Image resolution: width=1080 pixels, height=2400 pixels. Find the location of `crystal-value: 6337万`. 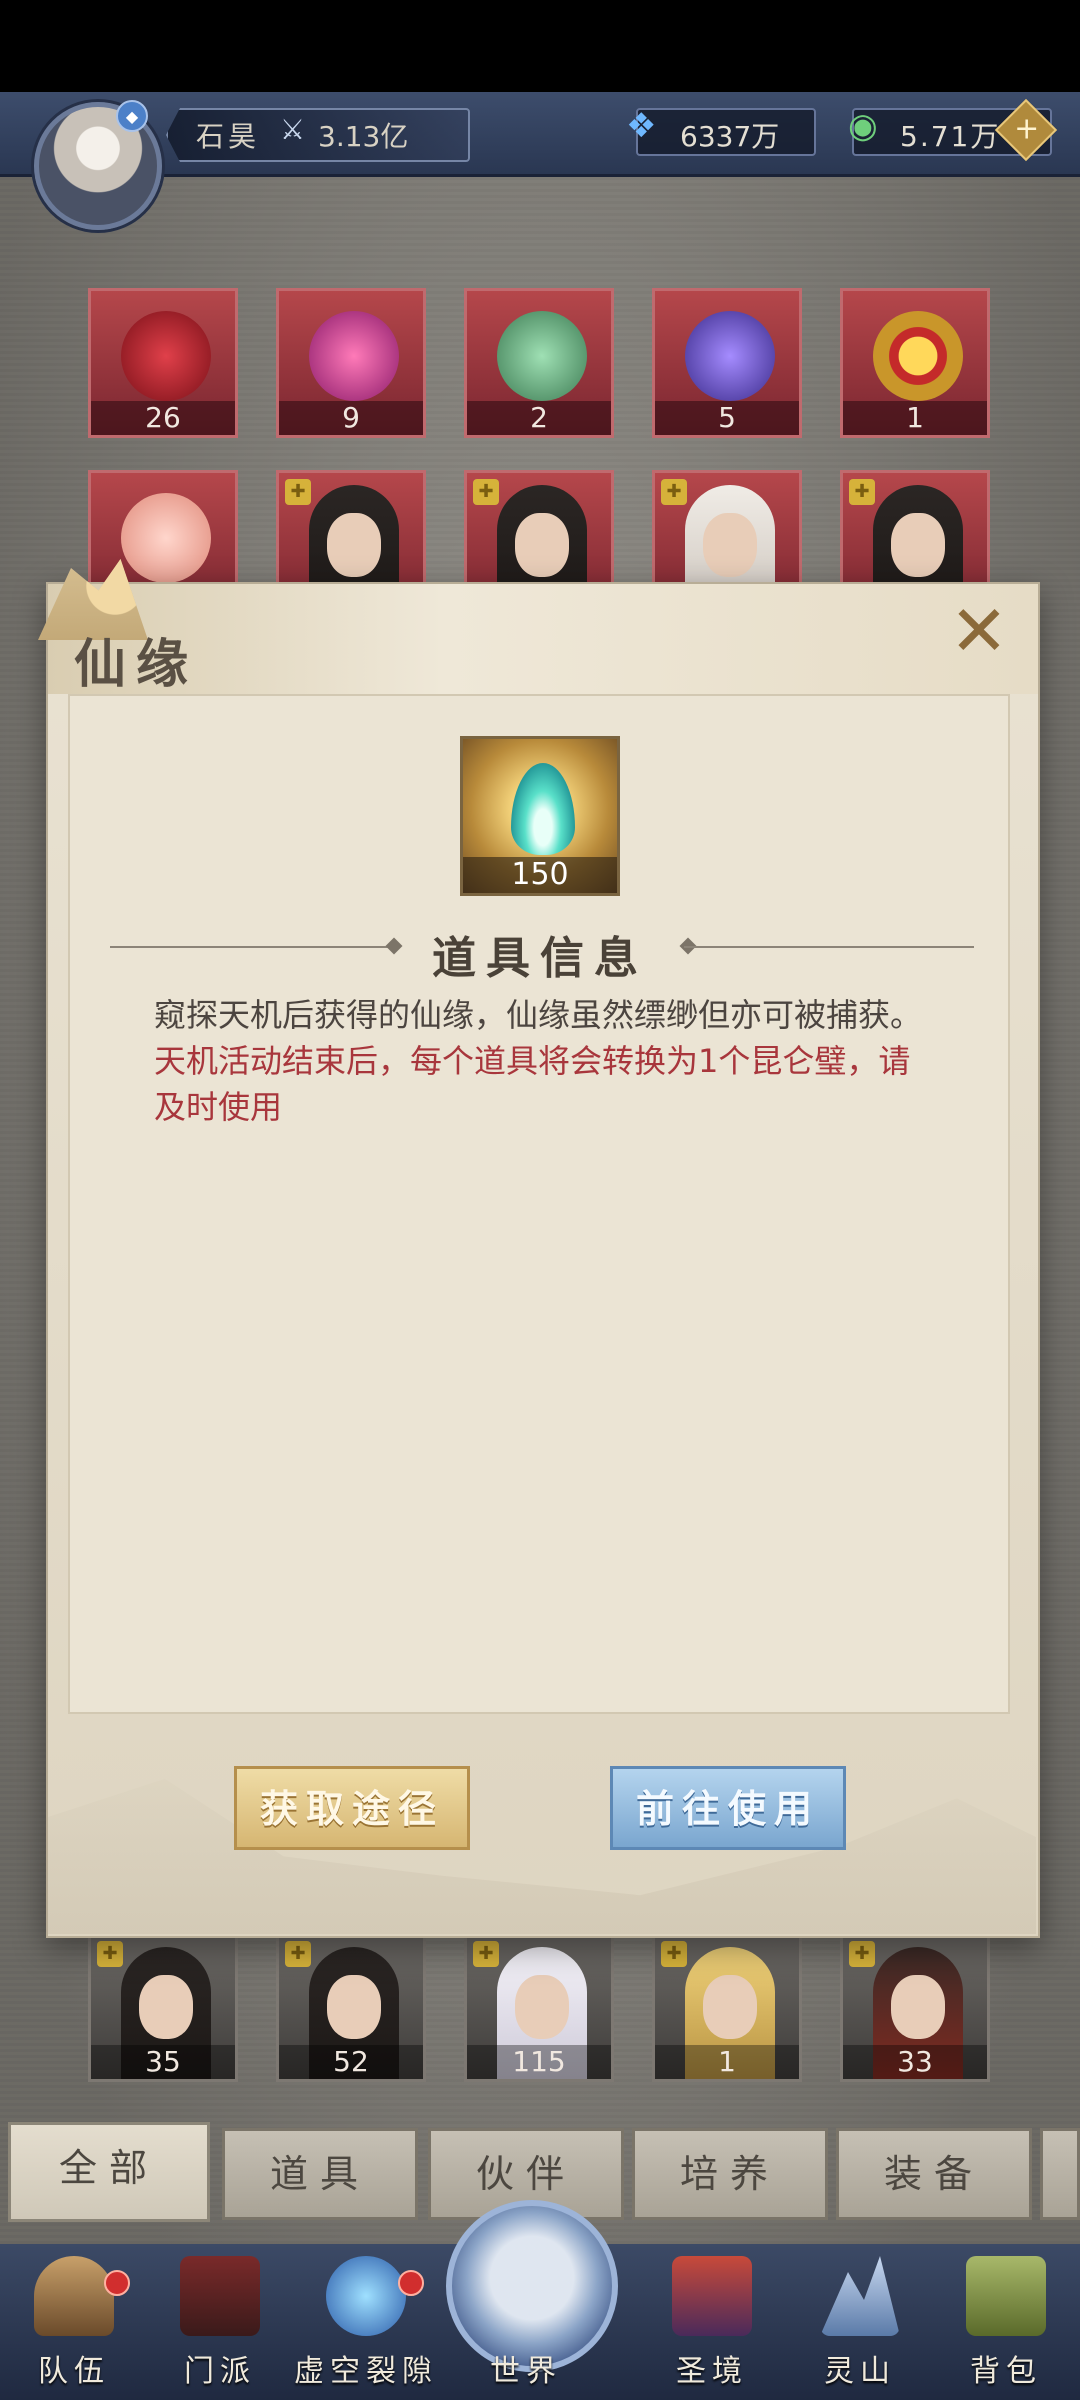

crystal-value: 6337万 is located at coordinates (730, 136).